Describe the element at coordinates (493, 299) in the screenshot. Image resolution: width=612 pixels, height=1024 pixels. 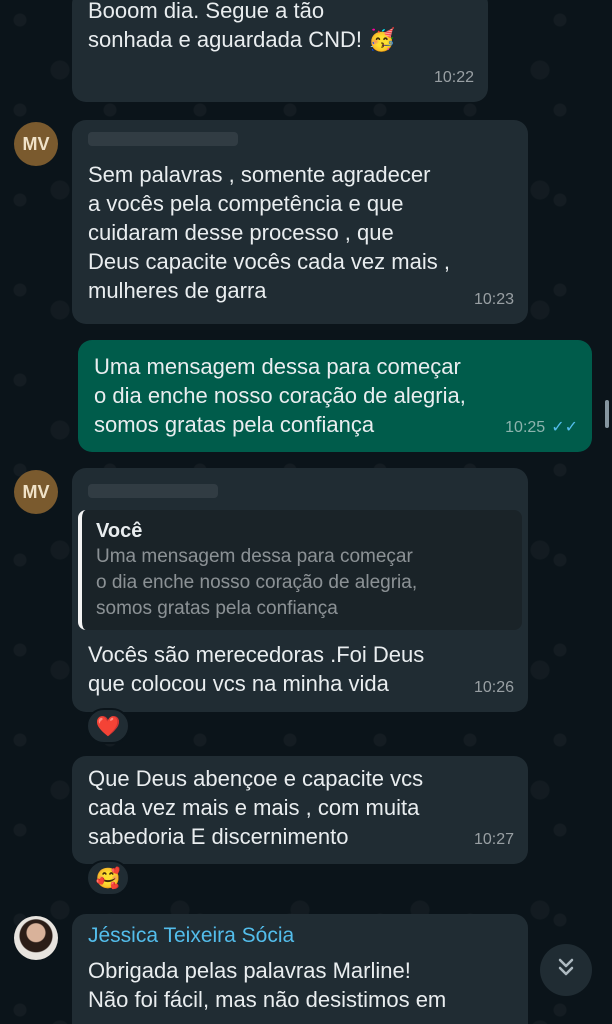
I see `message-time: 10:23` at that location.